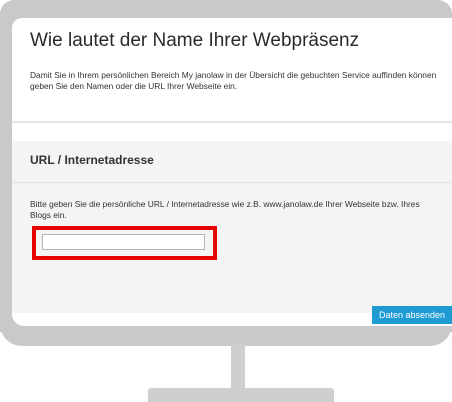 This screenshot has width=452, height=402. Describe the element at coordinates (195, 40) in the screenshot. I see `page-title: Wie lautet der Name Ihrer Webpräsenz` at that location.